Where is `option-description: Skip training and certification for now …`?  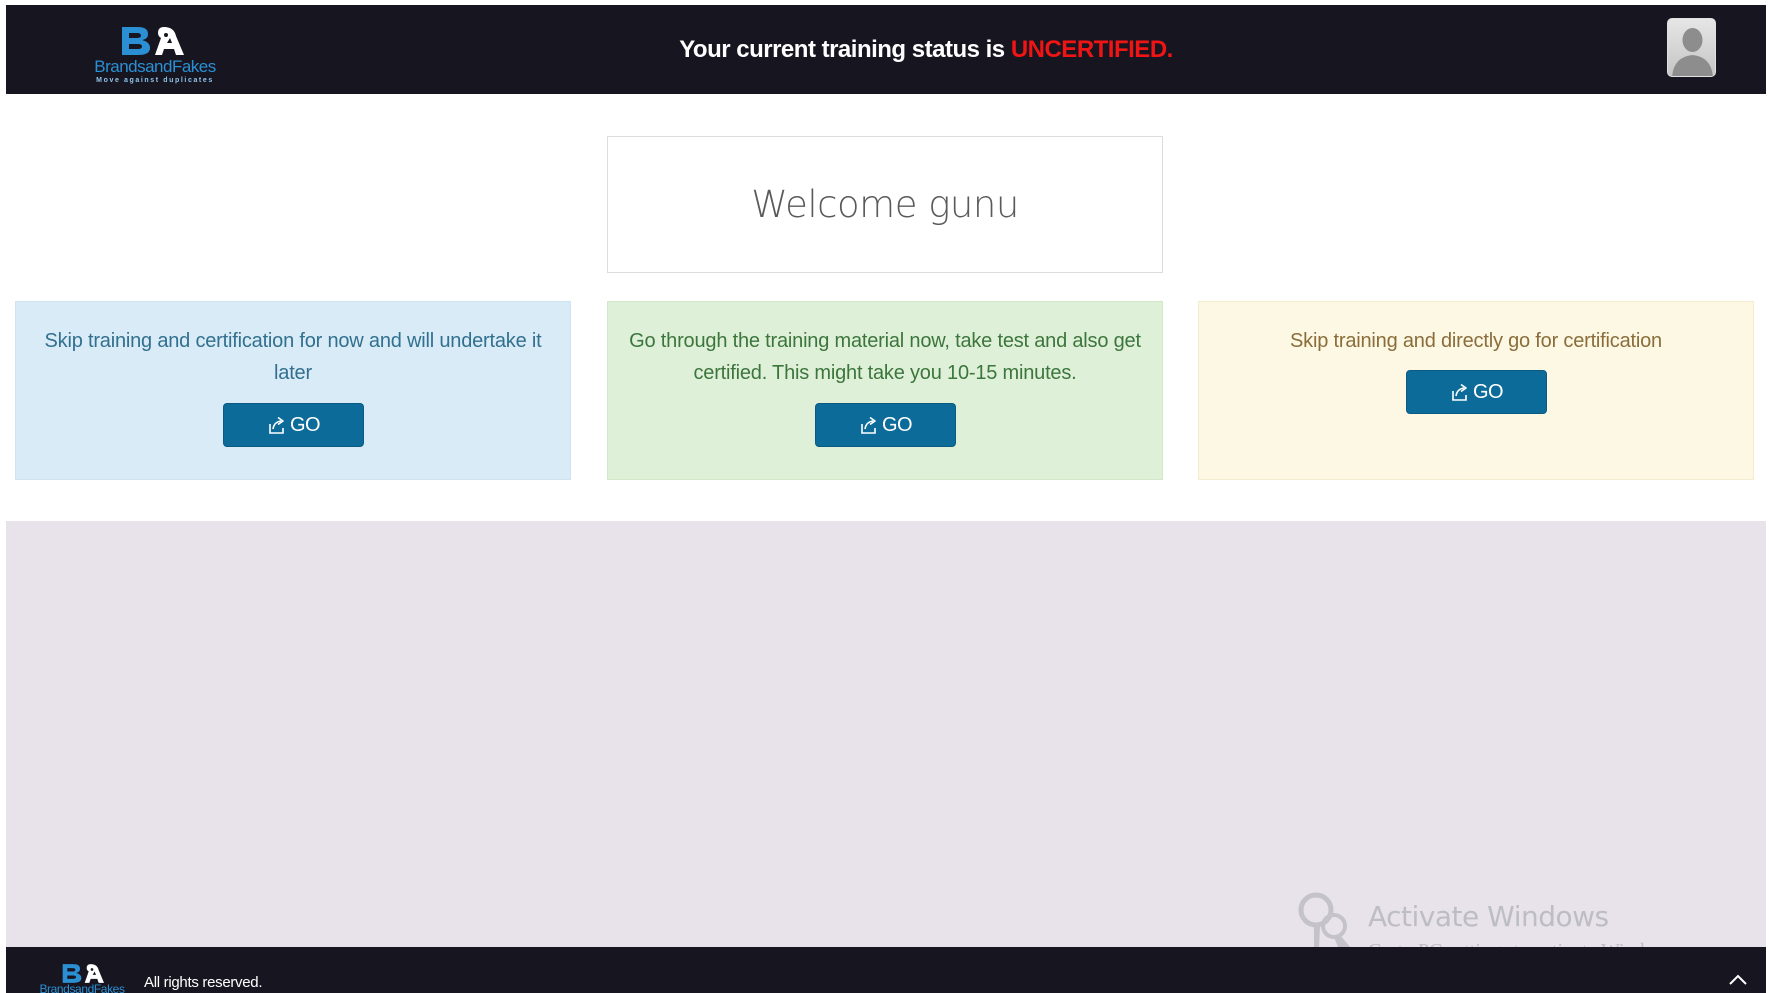 option-description: Skip training and certification for now … is located at coordinates (293, 357).